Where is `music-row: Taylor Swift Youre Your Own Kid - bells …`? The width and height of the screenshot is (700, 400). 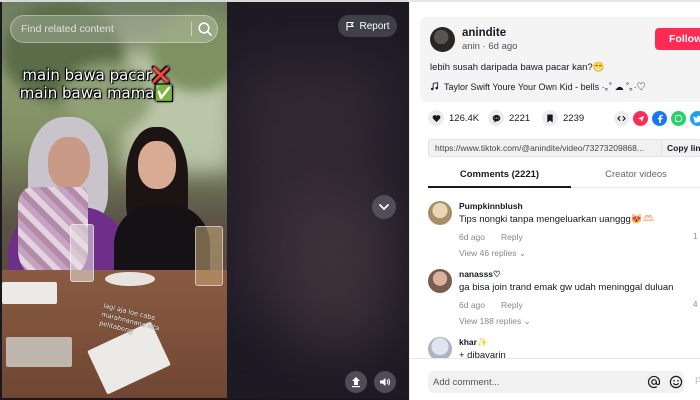 music-row: Taylor Swift Youre Your Own Kid - bells … is located at coordinates (538, 86).